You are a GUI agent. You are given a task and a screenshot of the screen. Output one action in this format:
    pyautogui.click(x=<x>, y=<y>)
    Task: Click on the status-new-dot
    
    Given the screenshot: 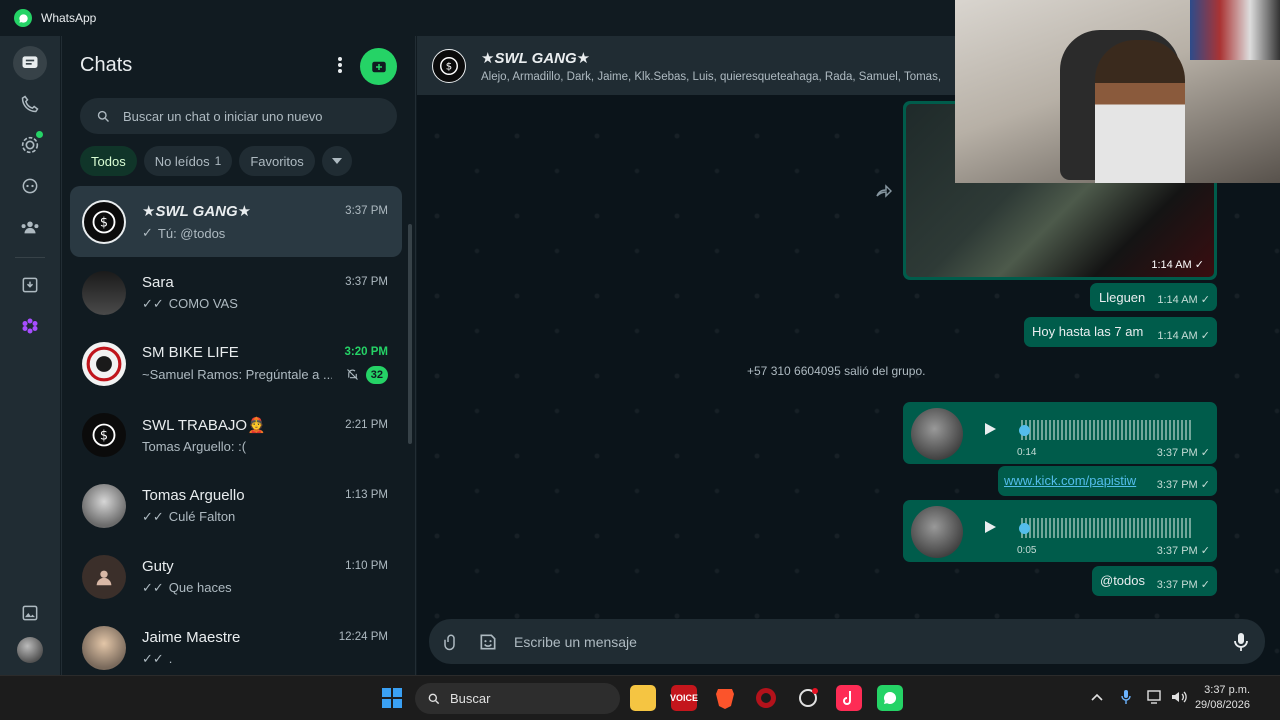 What is the action you would take?
    pyautogui.click(x=39, y=134)
    